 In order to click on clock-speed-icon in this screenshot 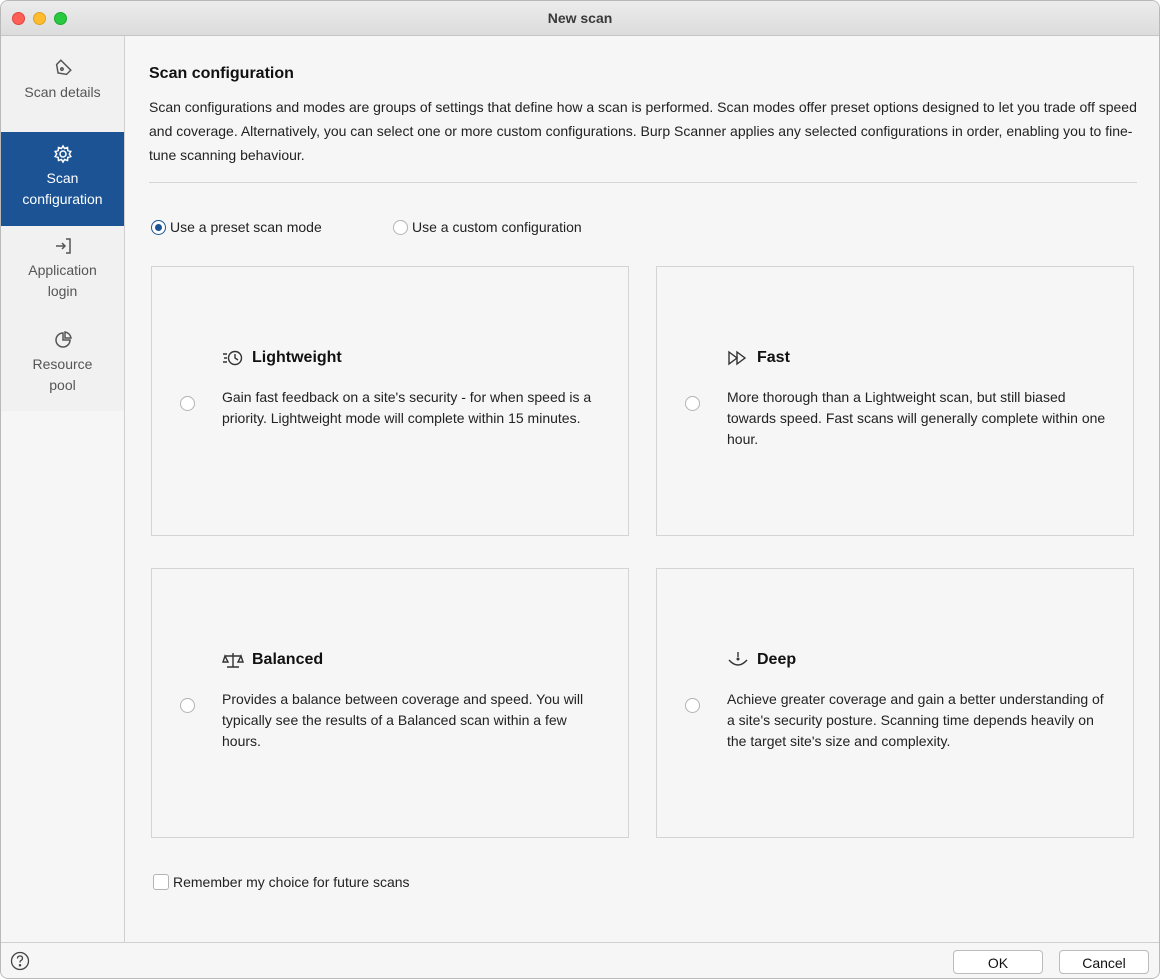, I will do `click(233, 358)`.